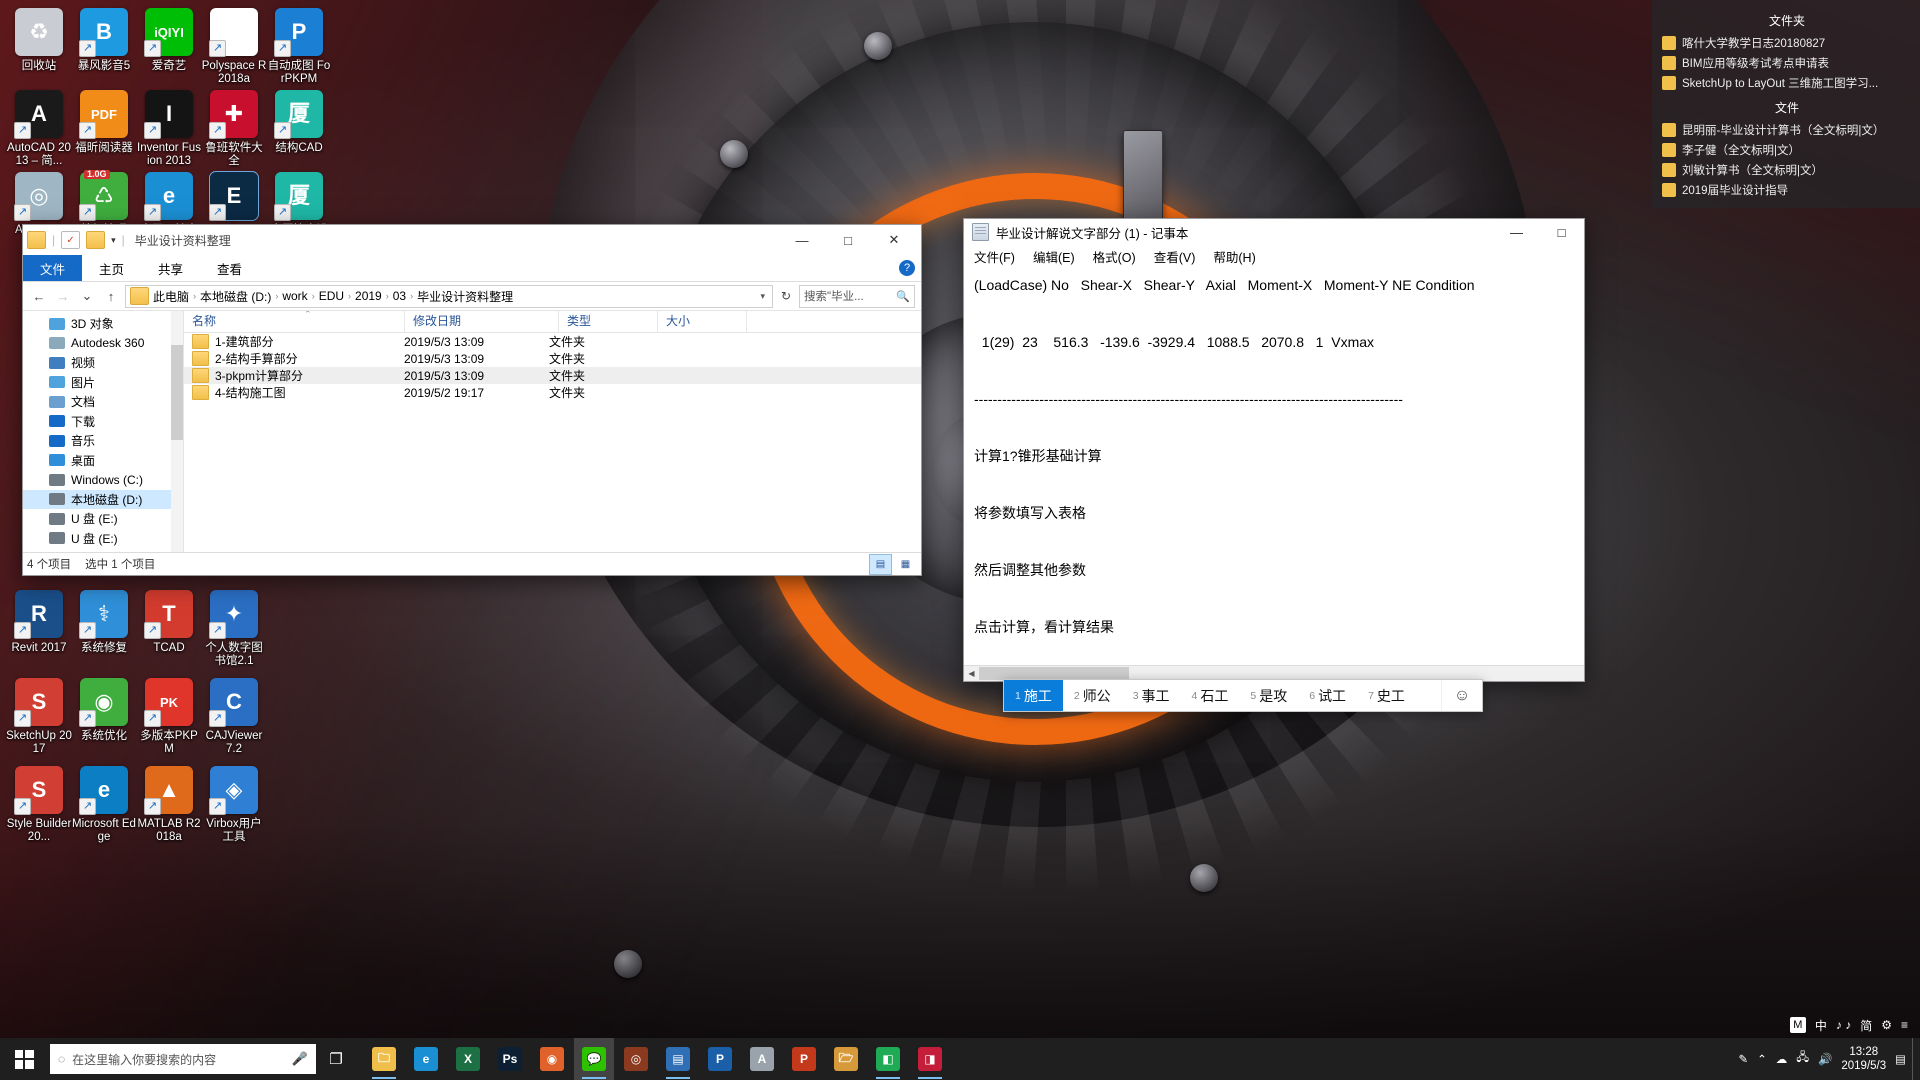 Image resolution: width=1920 pixels, height=1080 pixels. Describe the element at coordinates (1743, 1059) in the screenshot. I see `pen-icon: ✎` at that location.